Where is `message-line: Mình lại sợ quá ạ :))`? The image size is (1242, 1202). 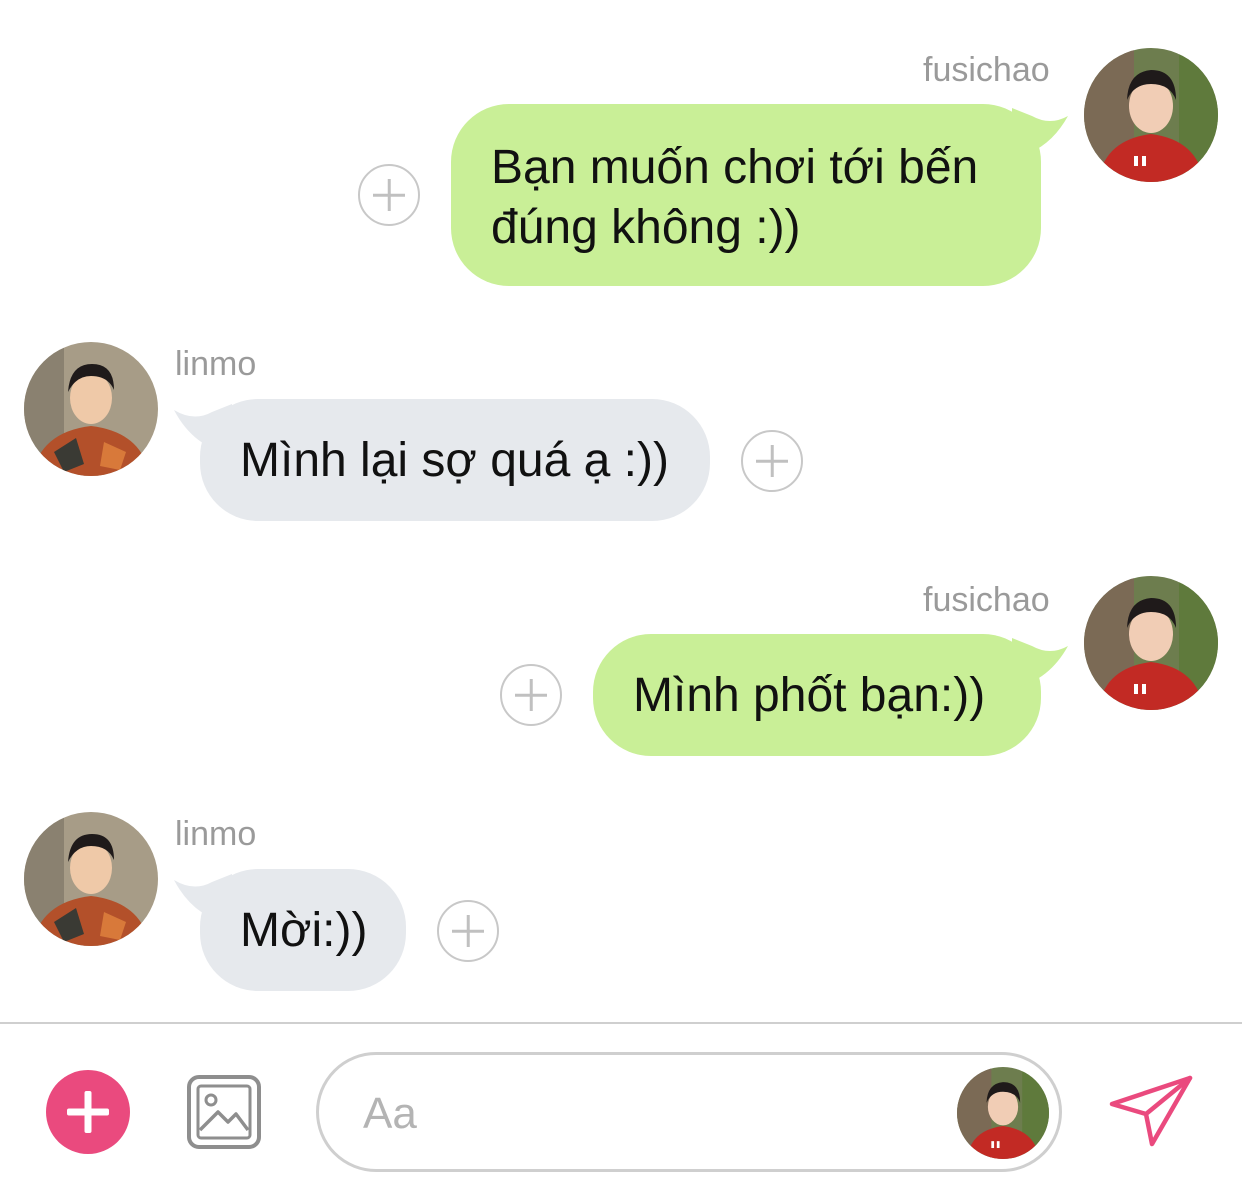 message-line: Mình lại sợ quá ạ :)) is located at coordinates (454, 460).